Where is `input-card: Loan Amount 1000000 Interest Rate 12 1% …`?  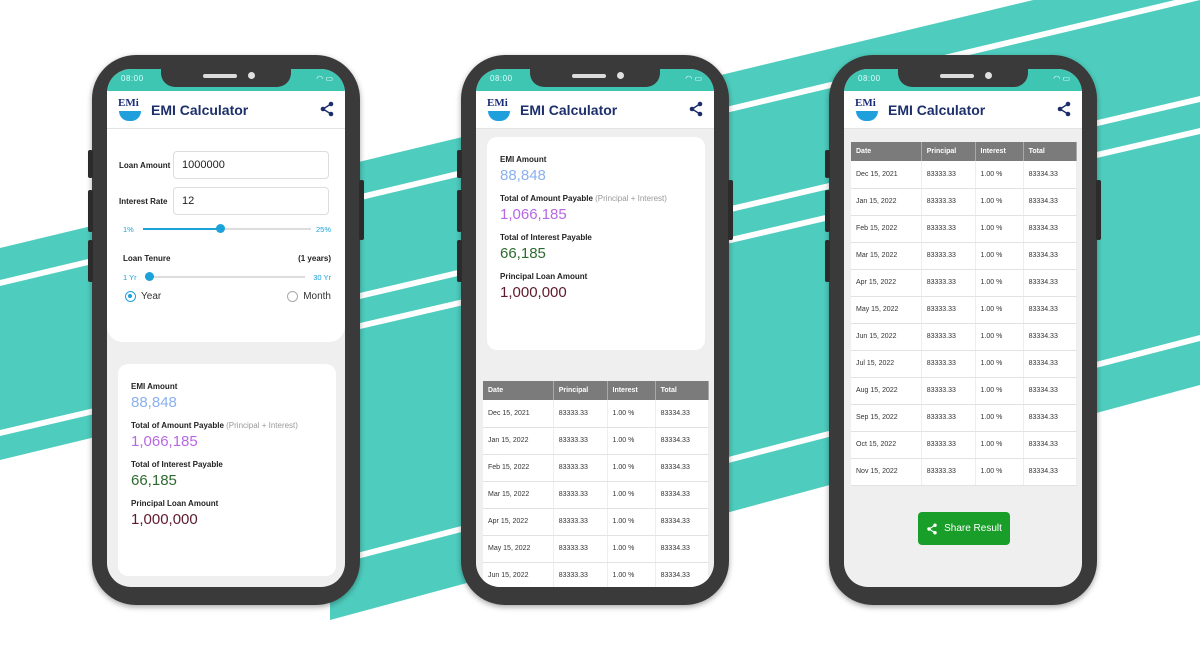
input-card: Loan Amount 1000000 Interest Rate 12 1% … is located at coordinates (226, 235).